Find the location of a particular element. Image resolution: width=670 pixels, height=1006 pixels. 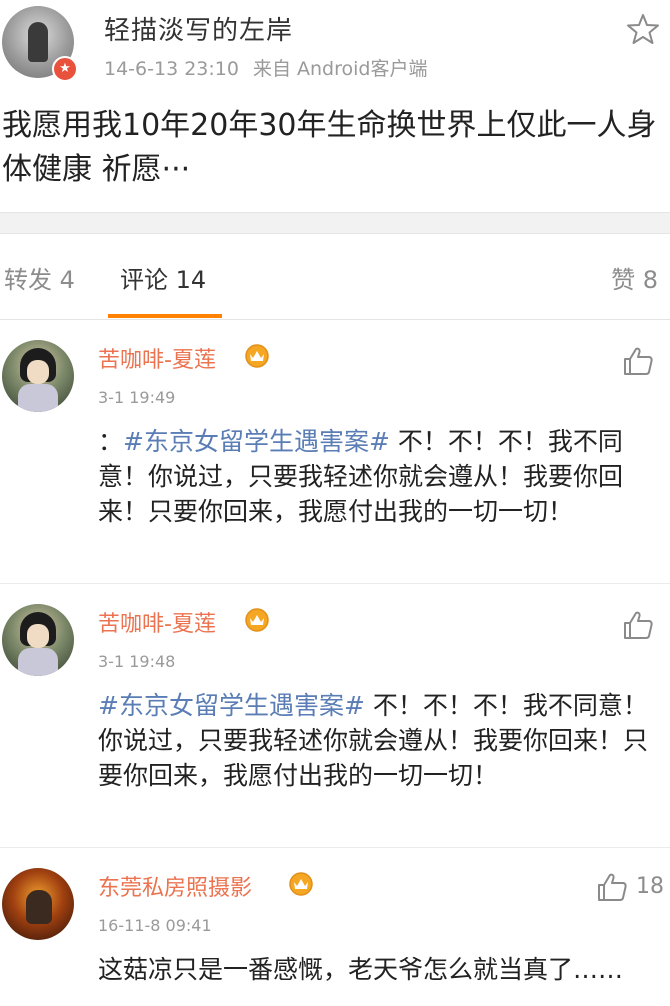

comment-time: 3-1 19:48 is located at coordinates (137, 661).